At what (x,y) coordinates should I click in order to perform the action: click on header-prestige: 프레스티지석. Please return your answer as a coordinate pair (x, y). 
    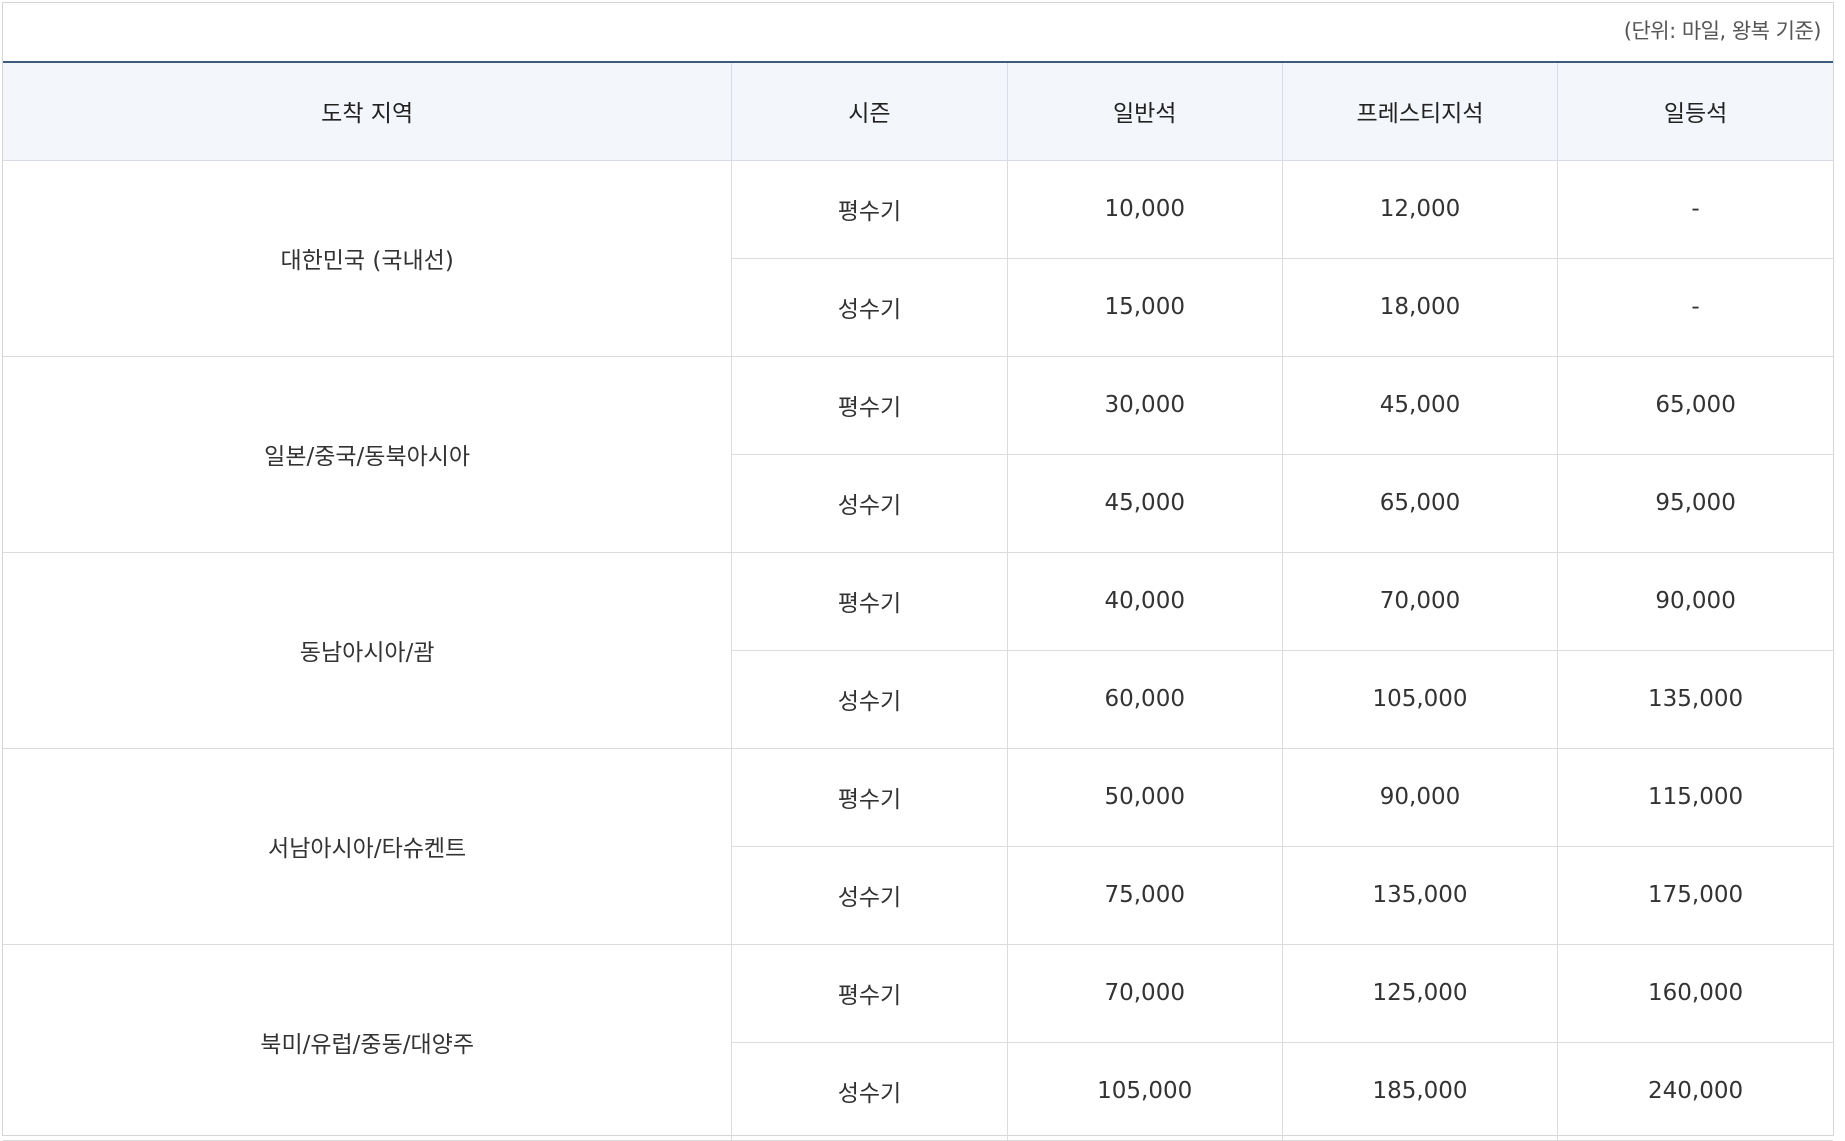
    Looking at the image, I should click on (1419, 111).